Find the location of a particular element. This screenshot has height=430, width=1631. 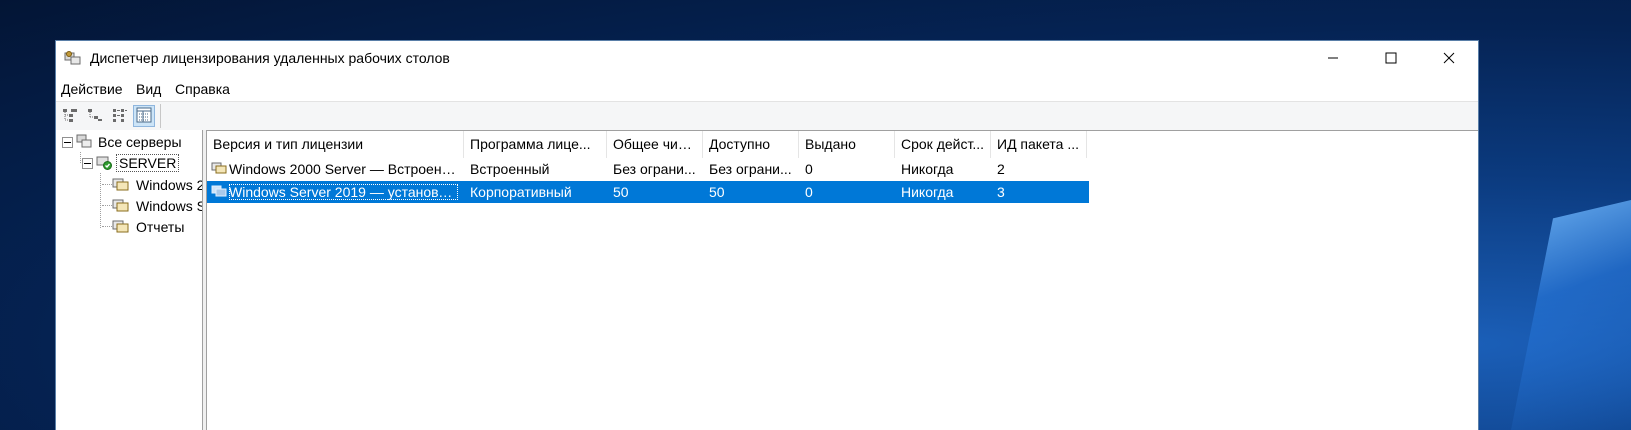

reports-icon is located at coordinates (121, 227).